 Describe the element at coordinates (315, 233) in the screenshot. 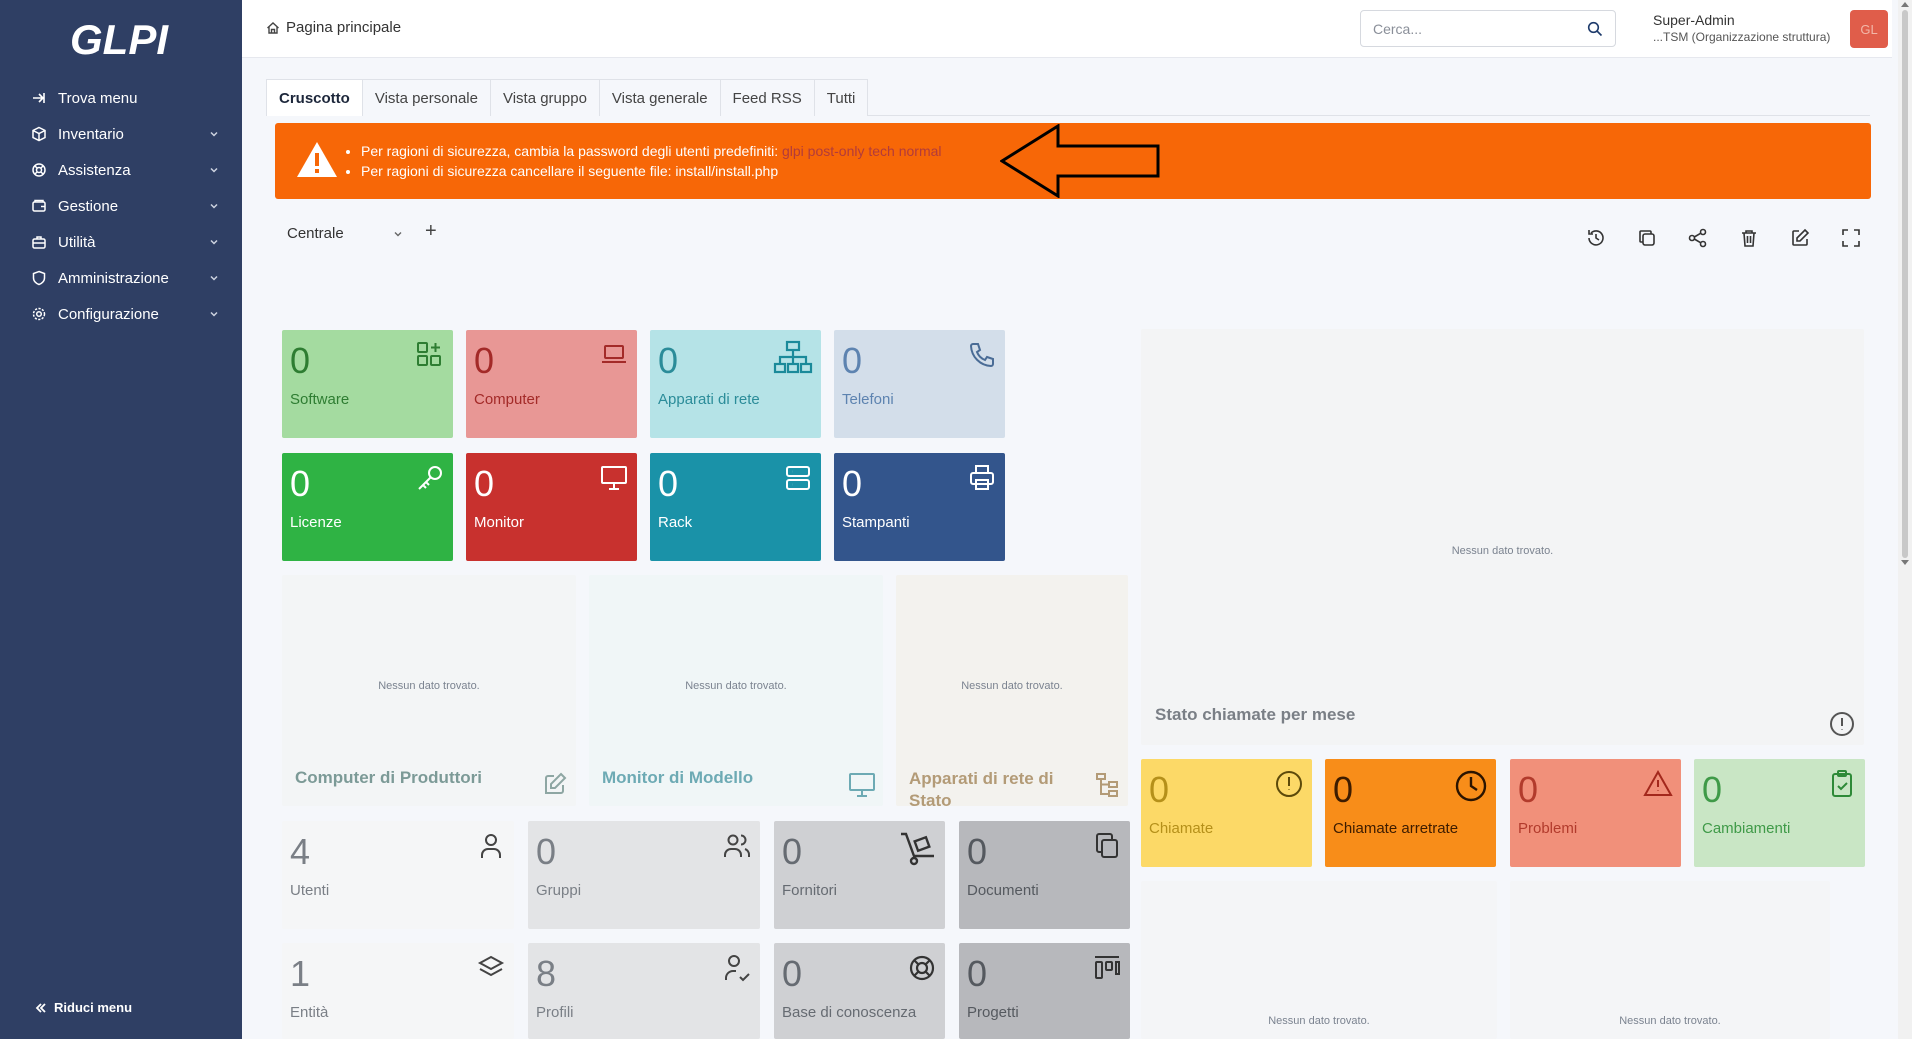

I see `dashboard-select-value: Centrale` at that location.